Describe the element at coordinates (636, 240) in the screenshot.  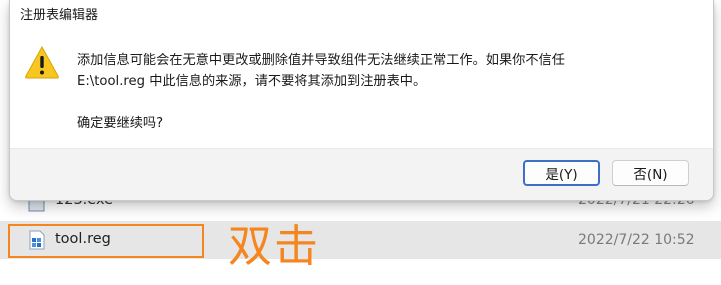
I see `file-date: 2022/7/22 10:52` at that location.